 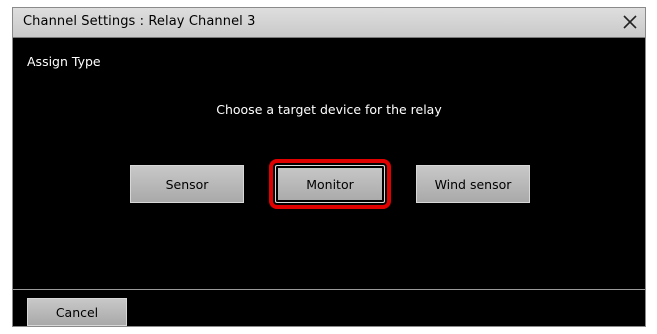 What do you see at coordinates (330, 184) in the screenshot?
I see `monitor-button: Monitor` at bounding box center [330, 184].